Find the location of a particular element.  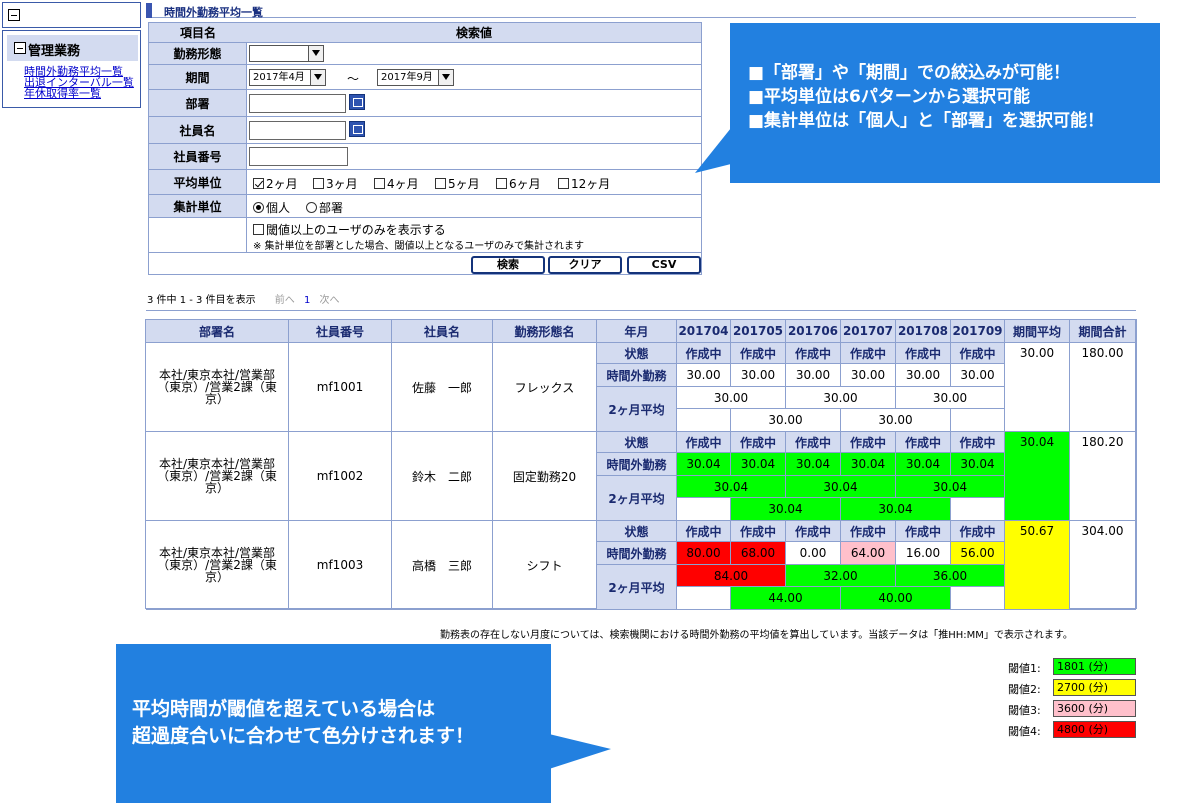

clear-button: クリア is located at coordinates (585, 265).